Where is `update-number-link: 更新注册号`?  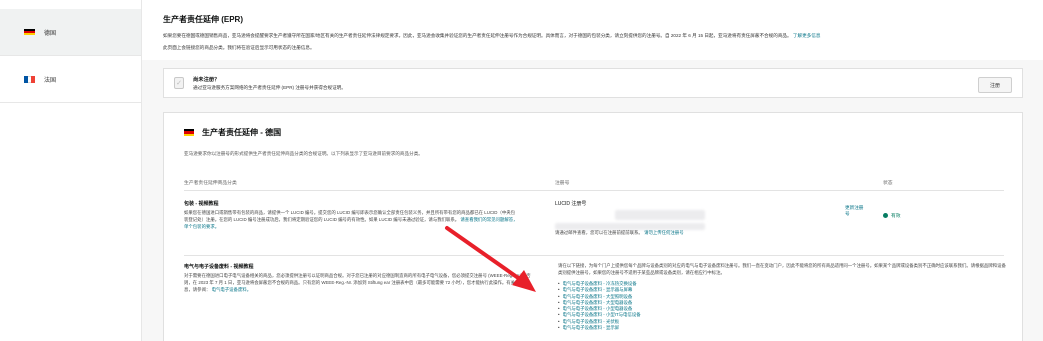
update-number-link: 更新注册号 is located at coordinates (855, 211).